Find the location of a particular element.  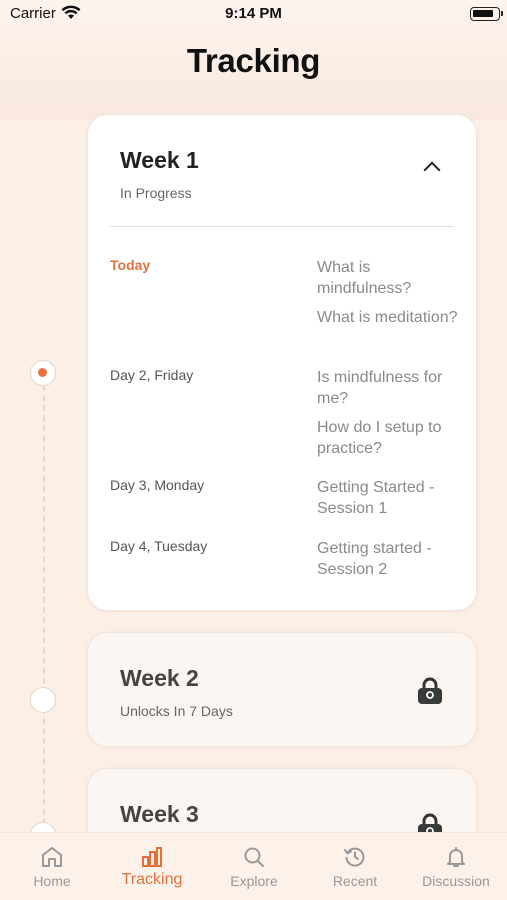

status-bar: Carrier 9:14 PM is located at coordinates (253, 15).